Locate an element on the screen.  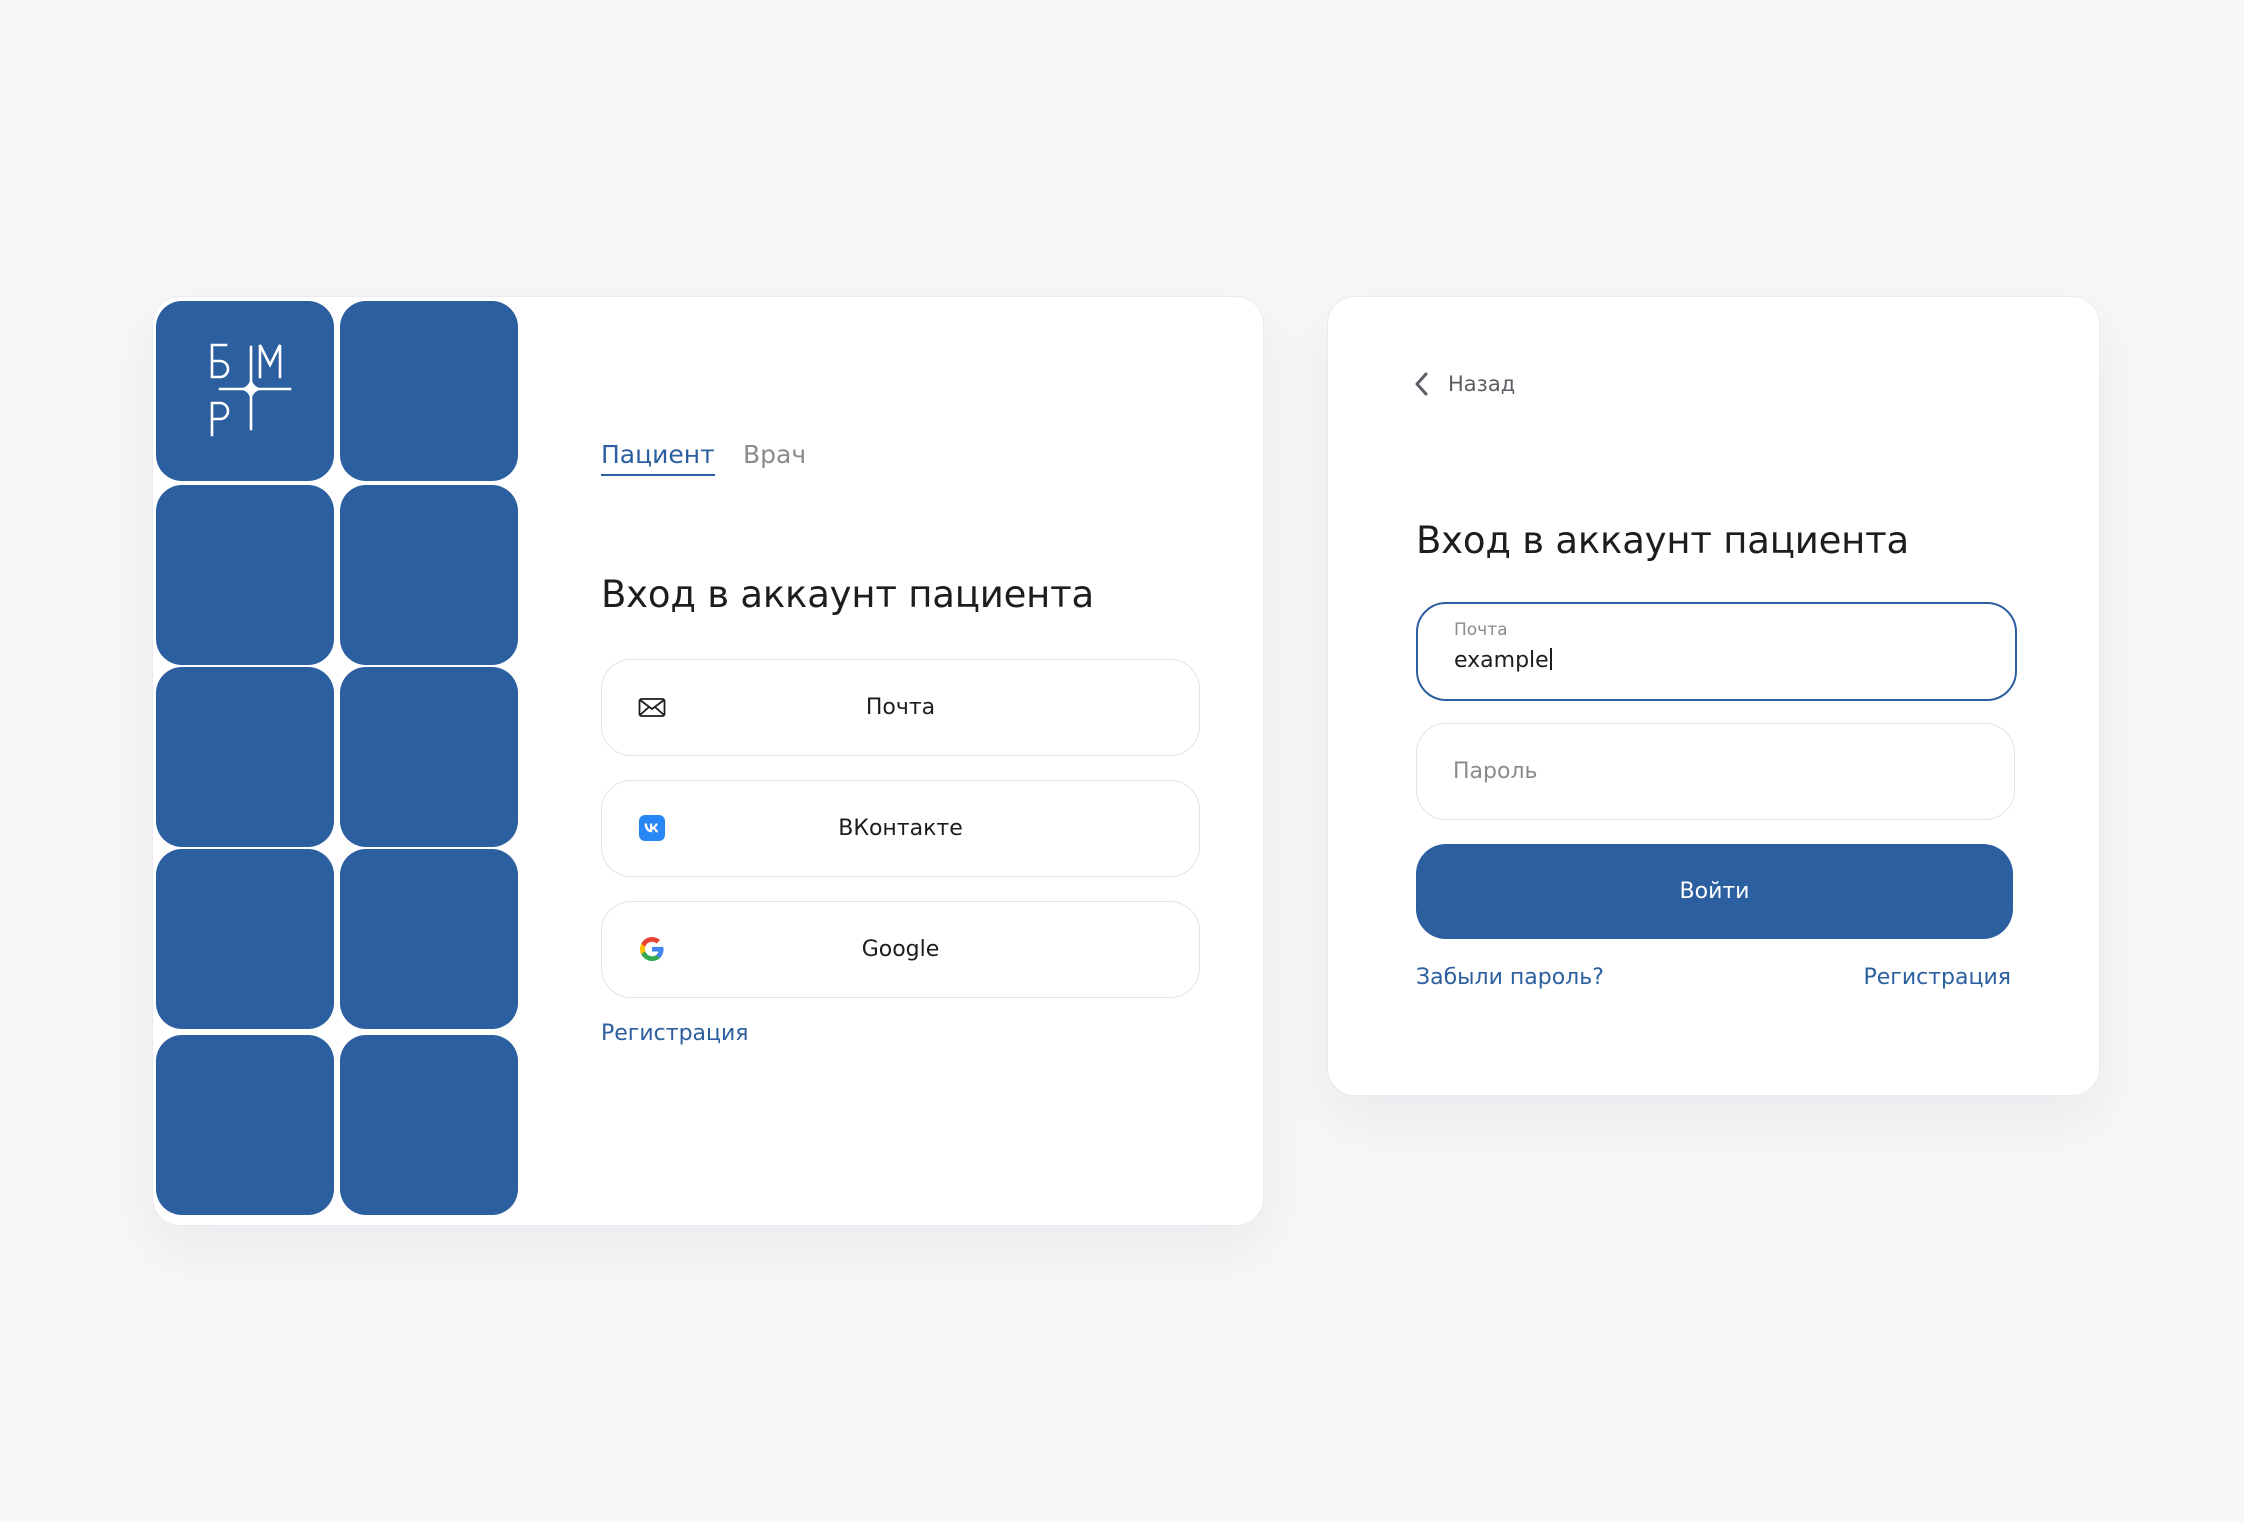
back-button: Назад is located at coordinates (1463, 384).